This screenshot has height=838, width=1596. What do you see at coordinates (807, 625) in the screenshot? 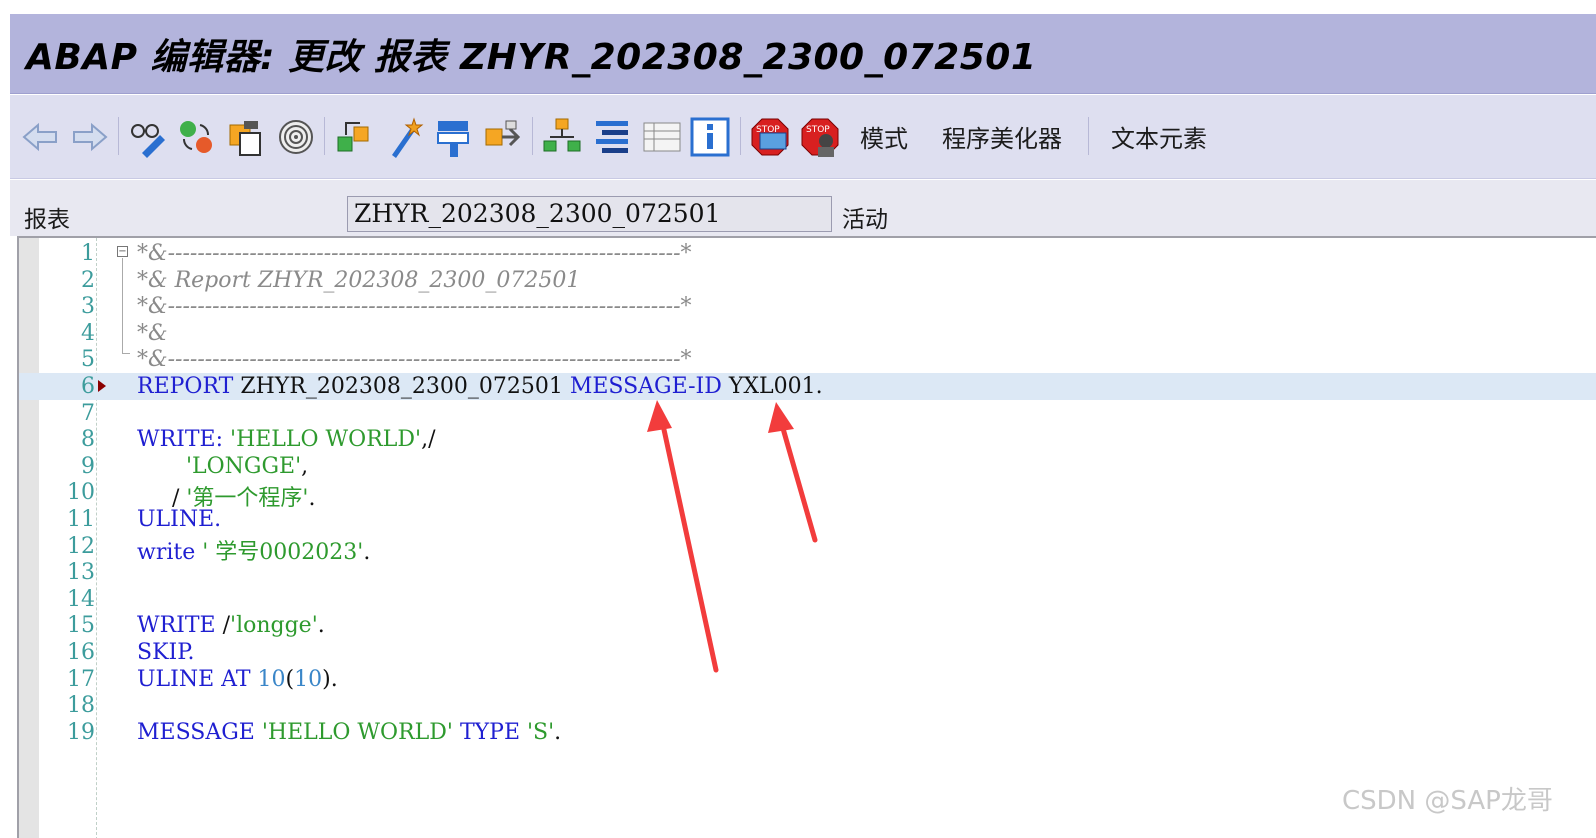
I see `code-line: 15 WRITE /'longge'.` at bounding box center [807, 625].